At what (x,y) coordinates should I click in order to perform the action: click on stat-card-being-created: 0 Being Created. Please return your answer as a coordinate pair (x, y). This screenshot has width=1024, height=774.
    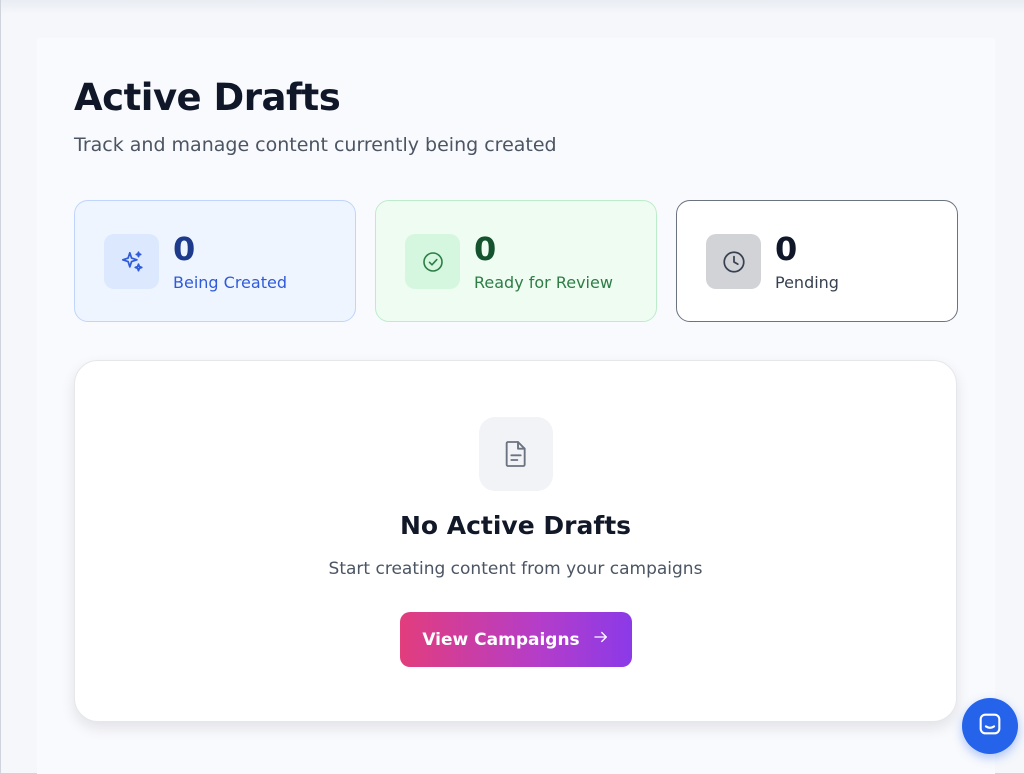
    Looking at the image, I should click on (215, 261).